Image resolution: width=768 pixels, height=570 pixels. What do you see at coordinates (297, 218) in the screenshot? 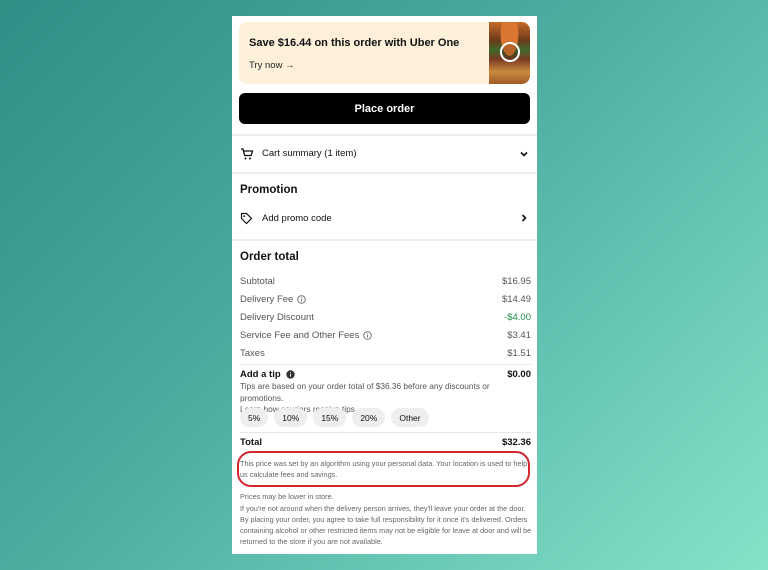
I see `add-promo-code-label: Add promo code` at bounding box center [297, 218].